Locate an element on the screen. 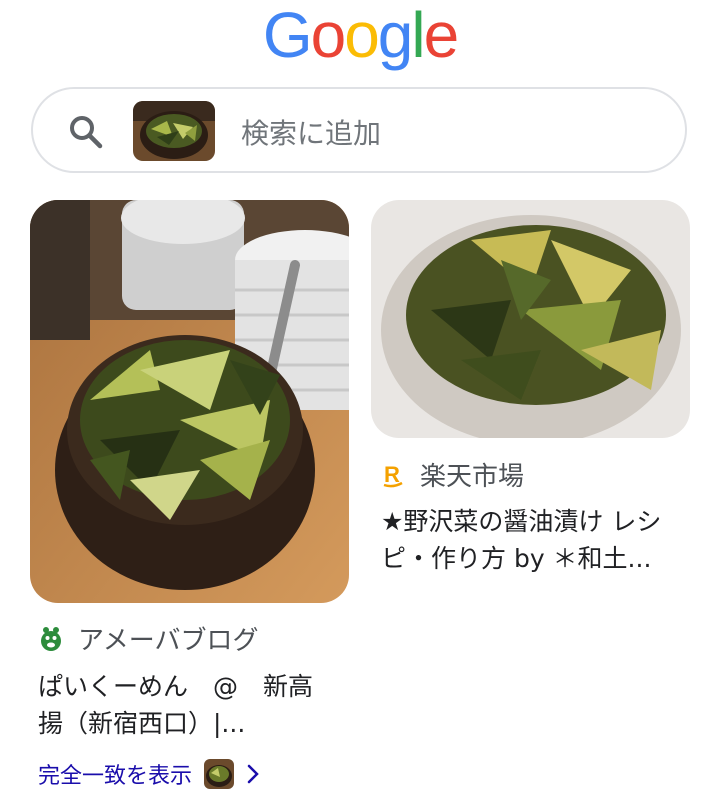  logo-letter-o1: o is located at coordinates (328, 35).